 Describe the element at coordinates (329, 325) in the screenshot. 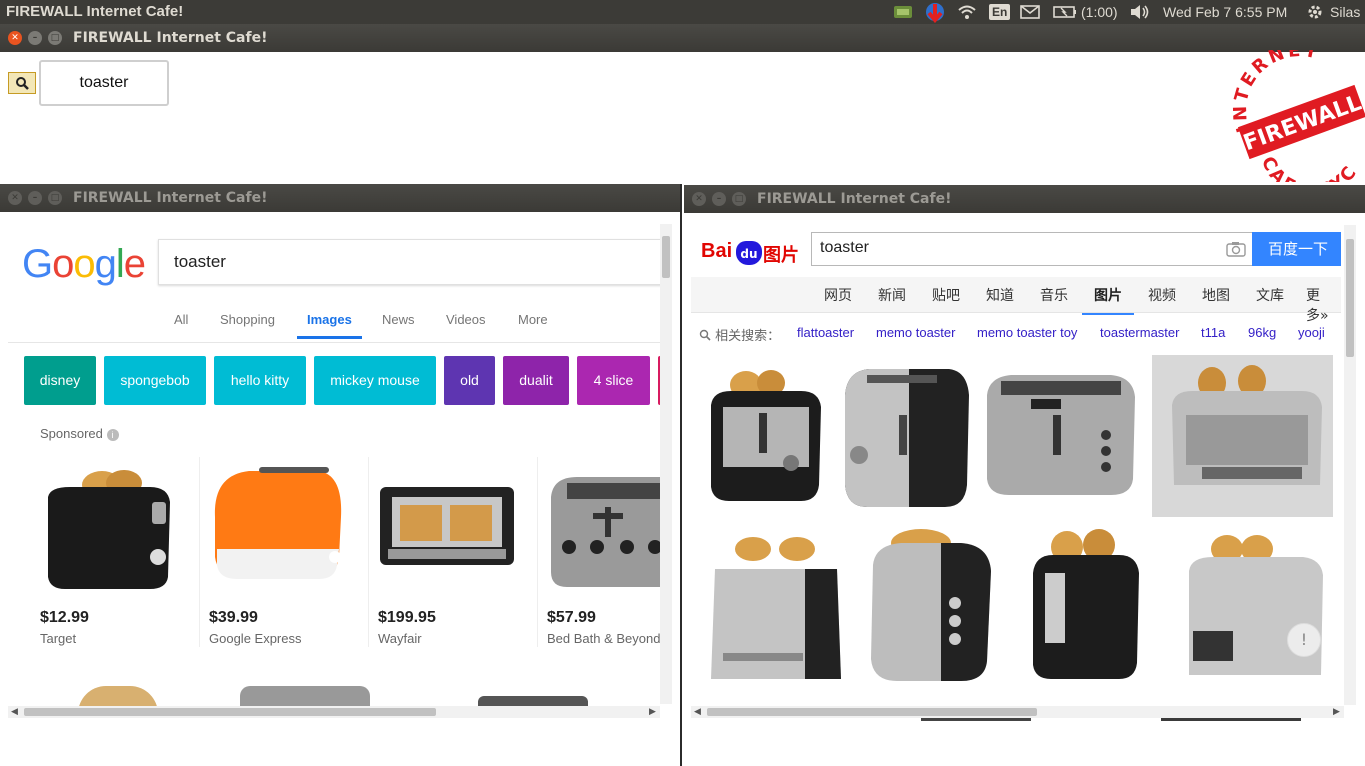

I see `tab-images: Images` at that location.